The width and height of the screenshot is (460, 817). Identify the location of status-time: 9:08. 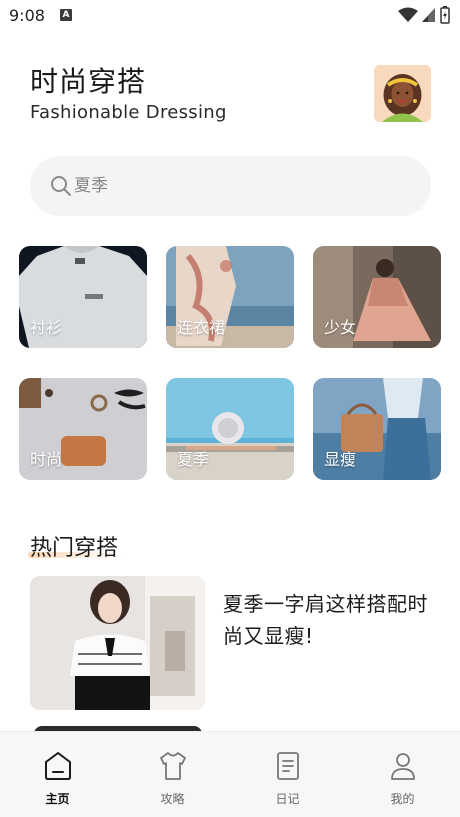
(27, 15).